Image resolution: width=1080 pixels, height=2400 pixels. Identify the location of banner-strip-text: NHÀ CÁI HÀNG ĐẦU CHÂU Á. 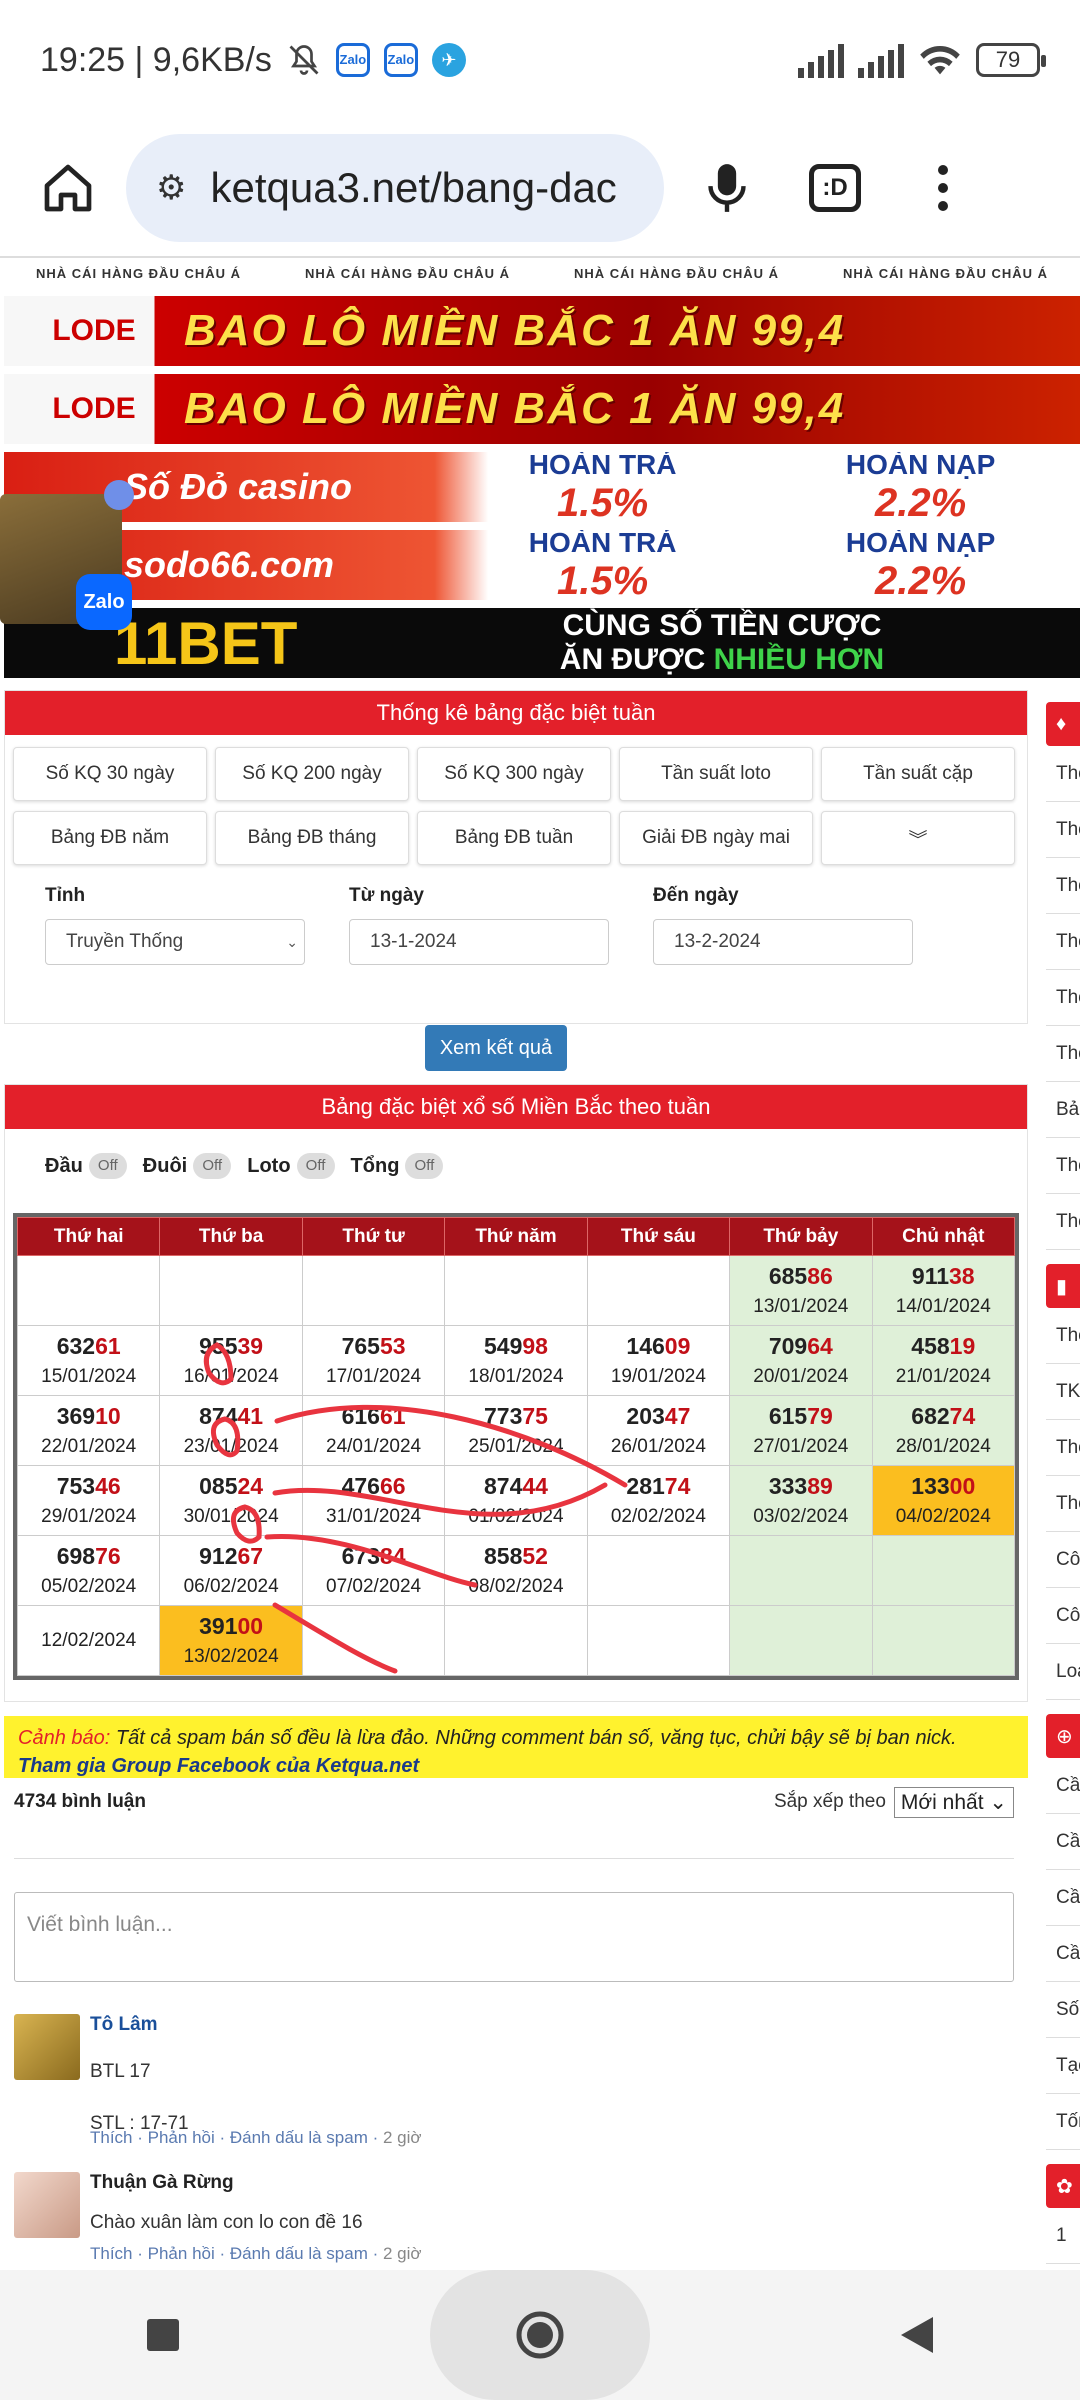
(138, 273).